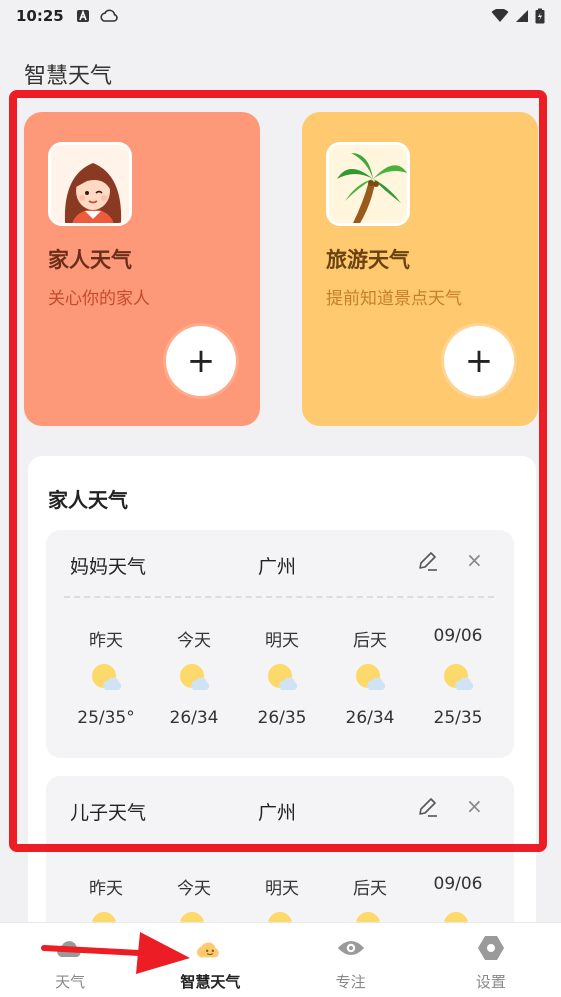 Image resolution: width=561 pixels, height=997 pixels. Describe the element at coordinates (368, 184) in the screenshot. I see `palm-tree-icon` at that location.